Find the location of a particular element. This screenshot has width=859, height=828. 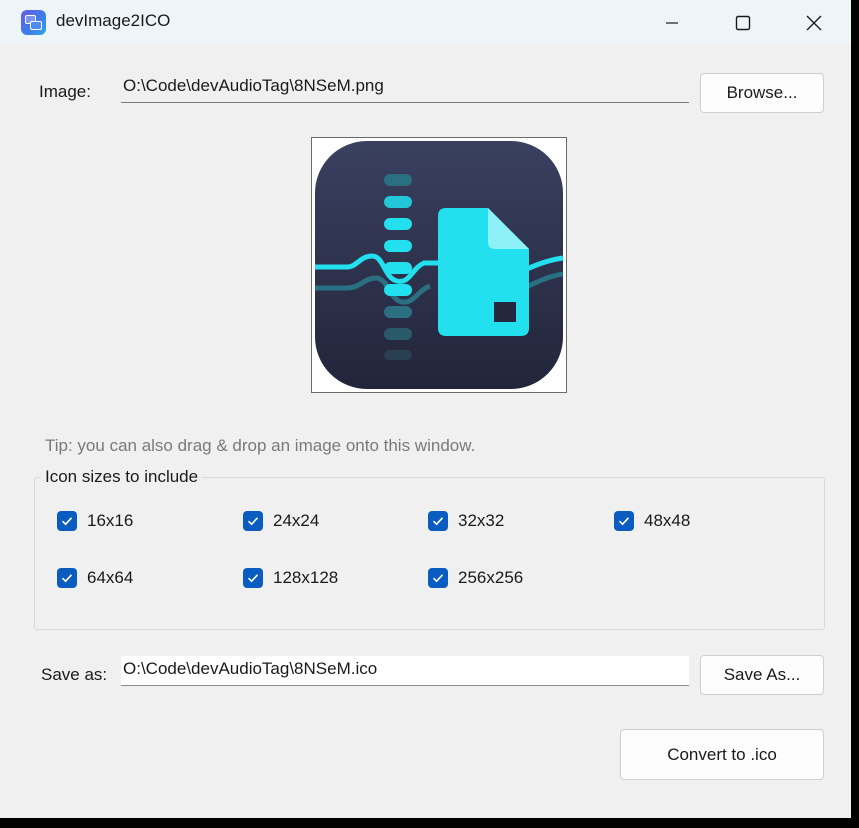

window-title: devImage2ICO is located at coordinates (113, 20).